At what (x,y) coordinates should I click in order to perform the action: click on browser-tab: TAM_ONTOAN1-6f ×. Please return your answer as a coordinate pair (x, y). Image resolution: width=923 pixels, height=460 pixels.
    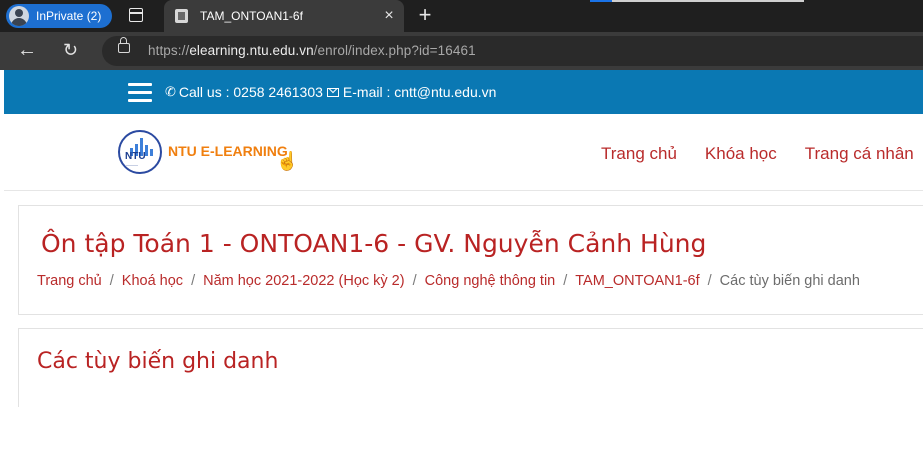
    Looking at the image, I should click on (284, 16).